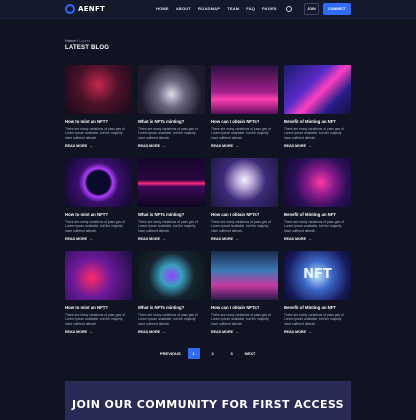 This screenshot has width=416, height=420. I want to click on connect-button: CONNECT, so click(337, 9).